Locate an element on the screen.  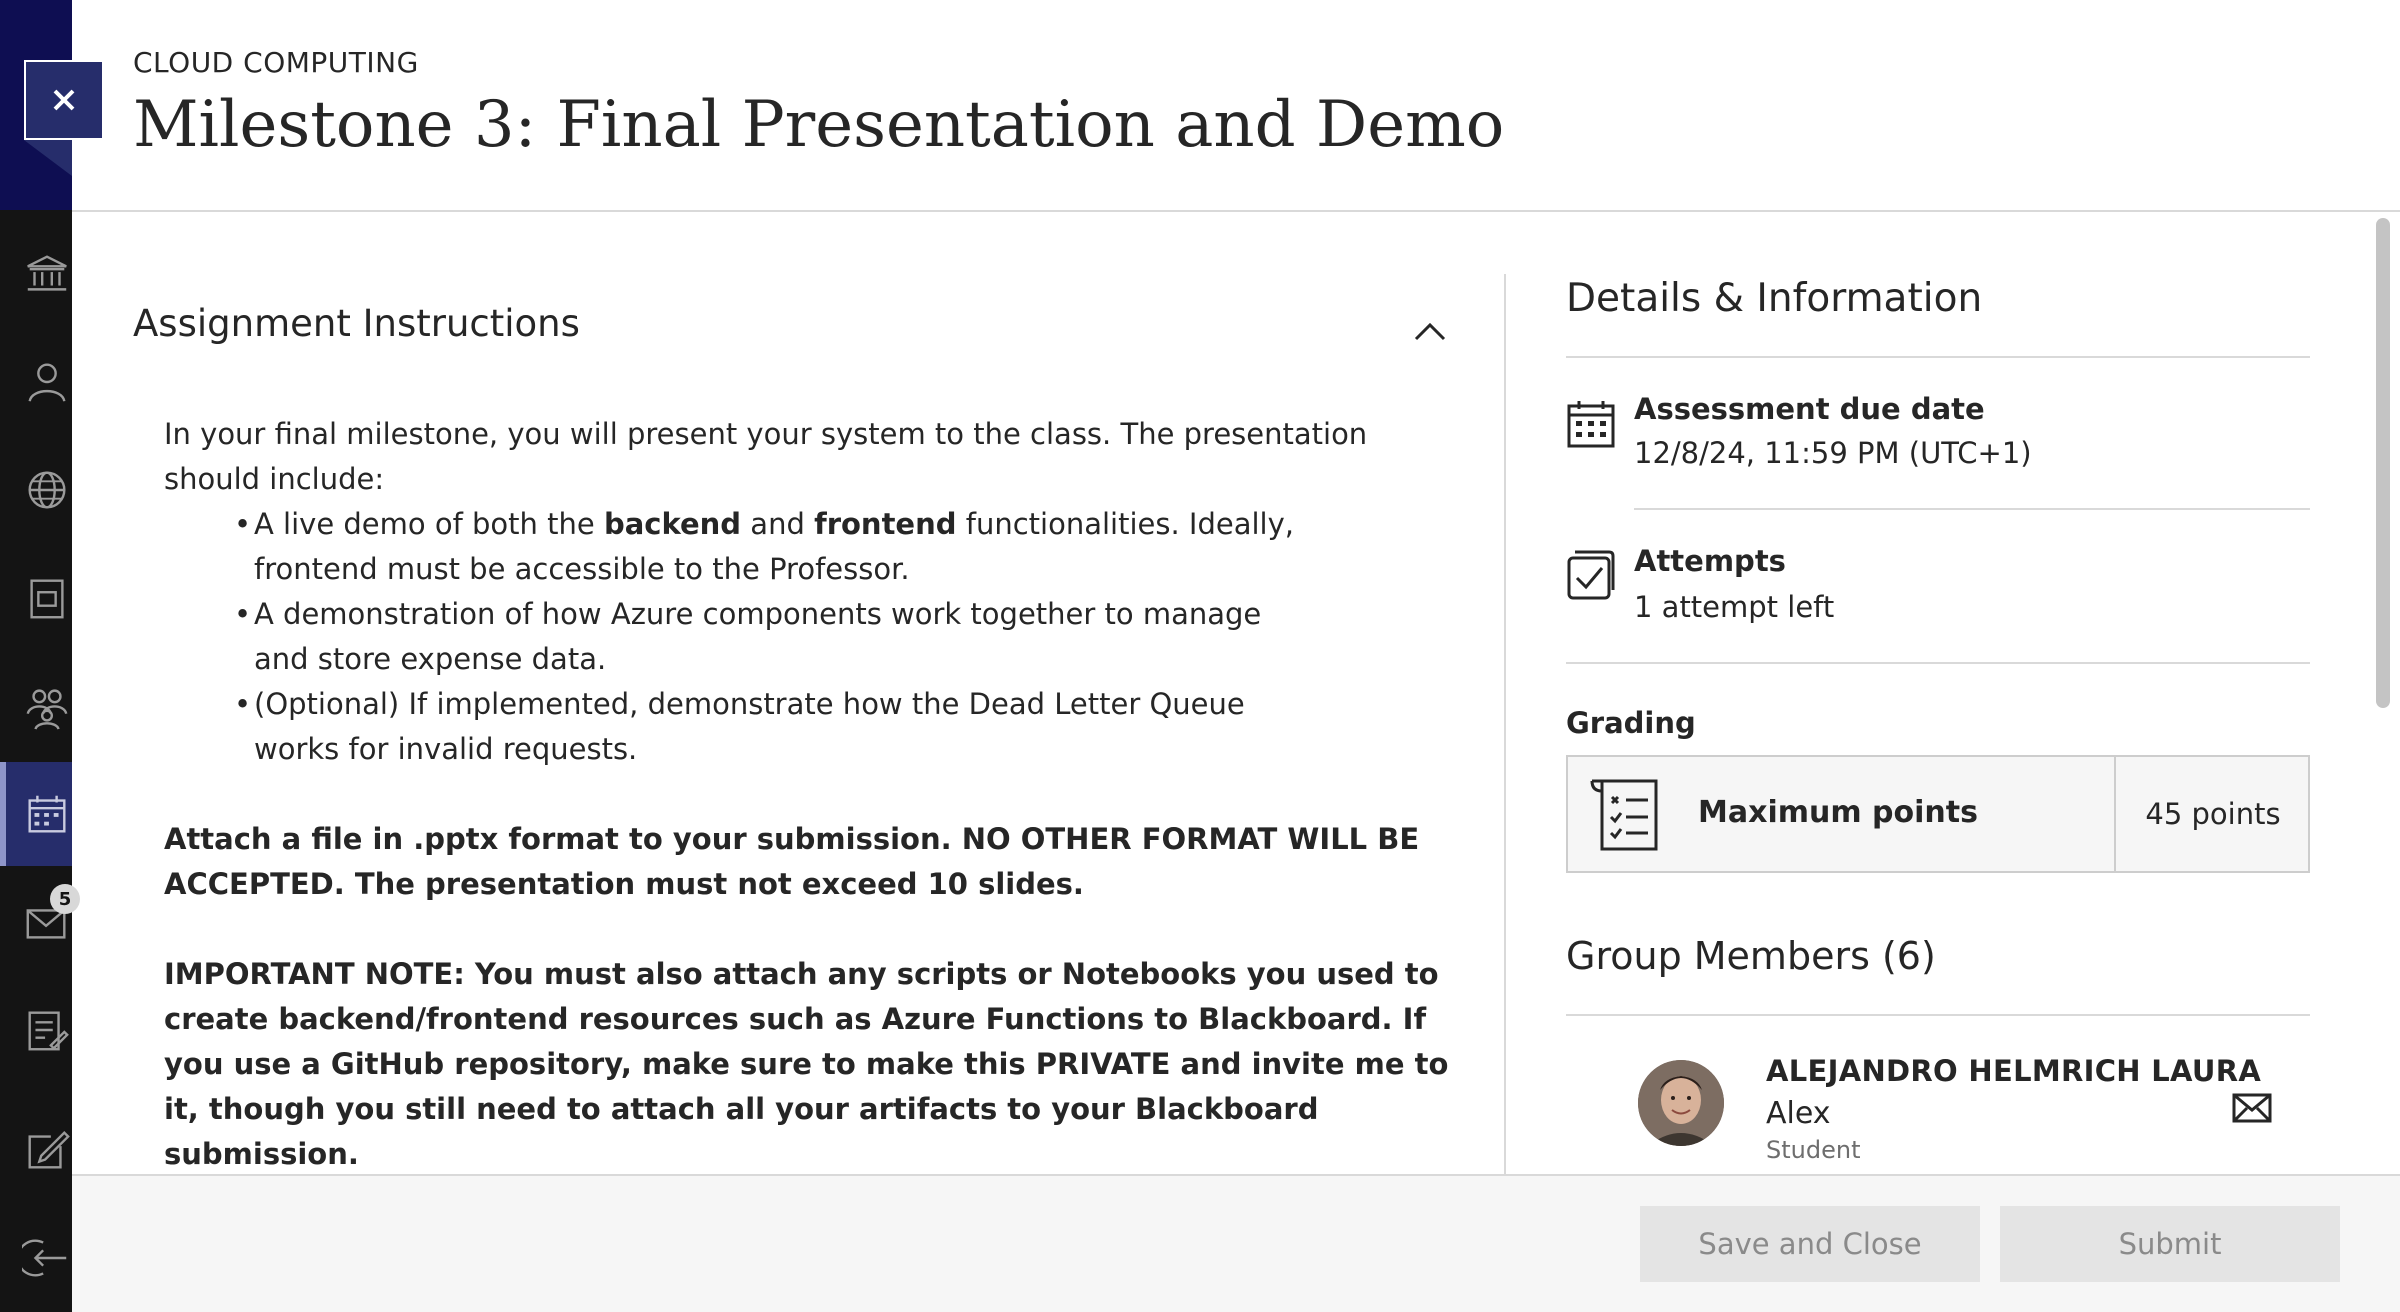
mail-icon is located at coordinates (2252, 1108).